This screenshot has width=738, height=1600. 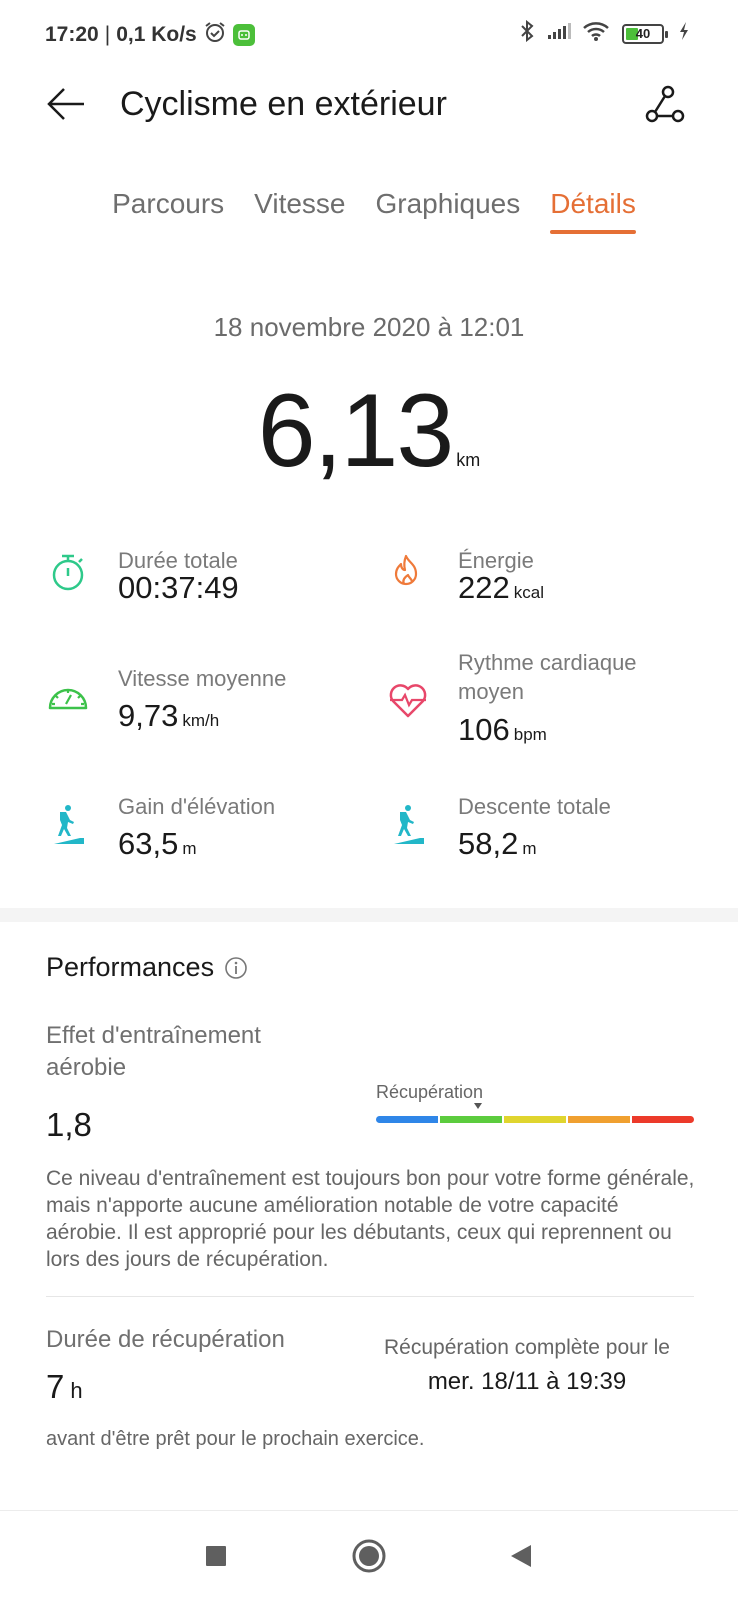 I want to click on metric-value: 00:37:49, so click(x=178, y=588).